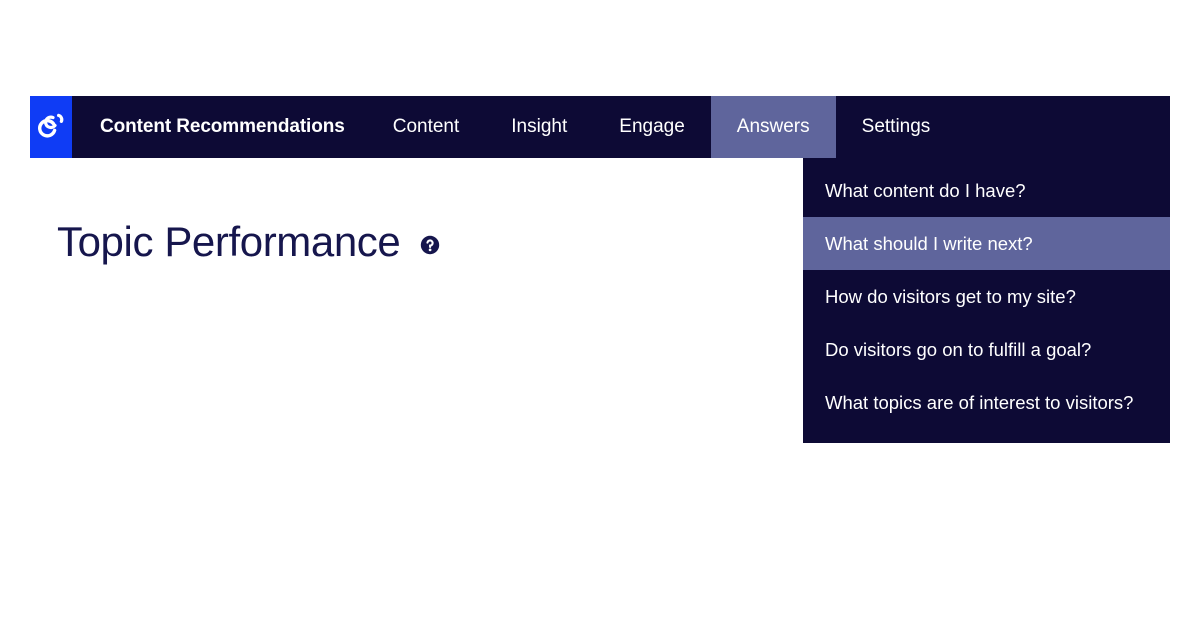 This screenshot has height=628, width=1200. What do you see at coordinates (979, 402) in the screenshot?
I see `dropdown-item-label: What topics are of interest to visitors?` at bounding box center [979, 402].